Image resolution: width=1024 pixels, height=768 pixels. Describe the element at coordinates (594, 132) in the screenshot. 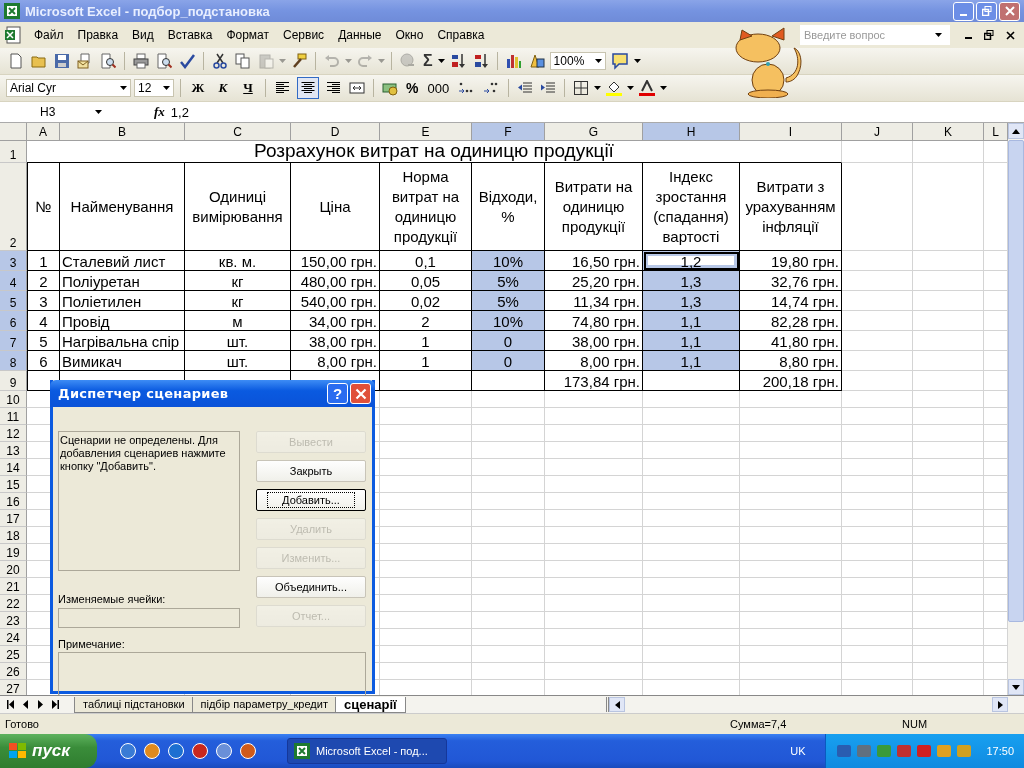

I see `column-header: G` at that location.